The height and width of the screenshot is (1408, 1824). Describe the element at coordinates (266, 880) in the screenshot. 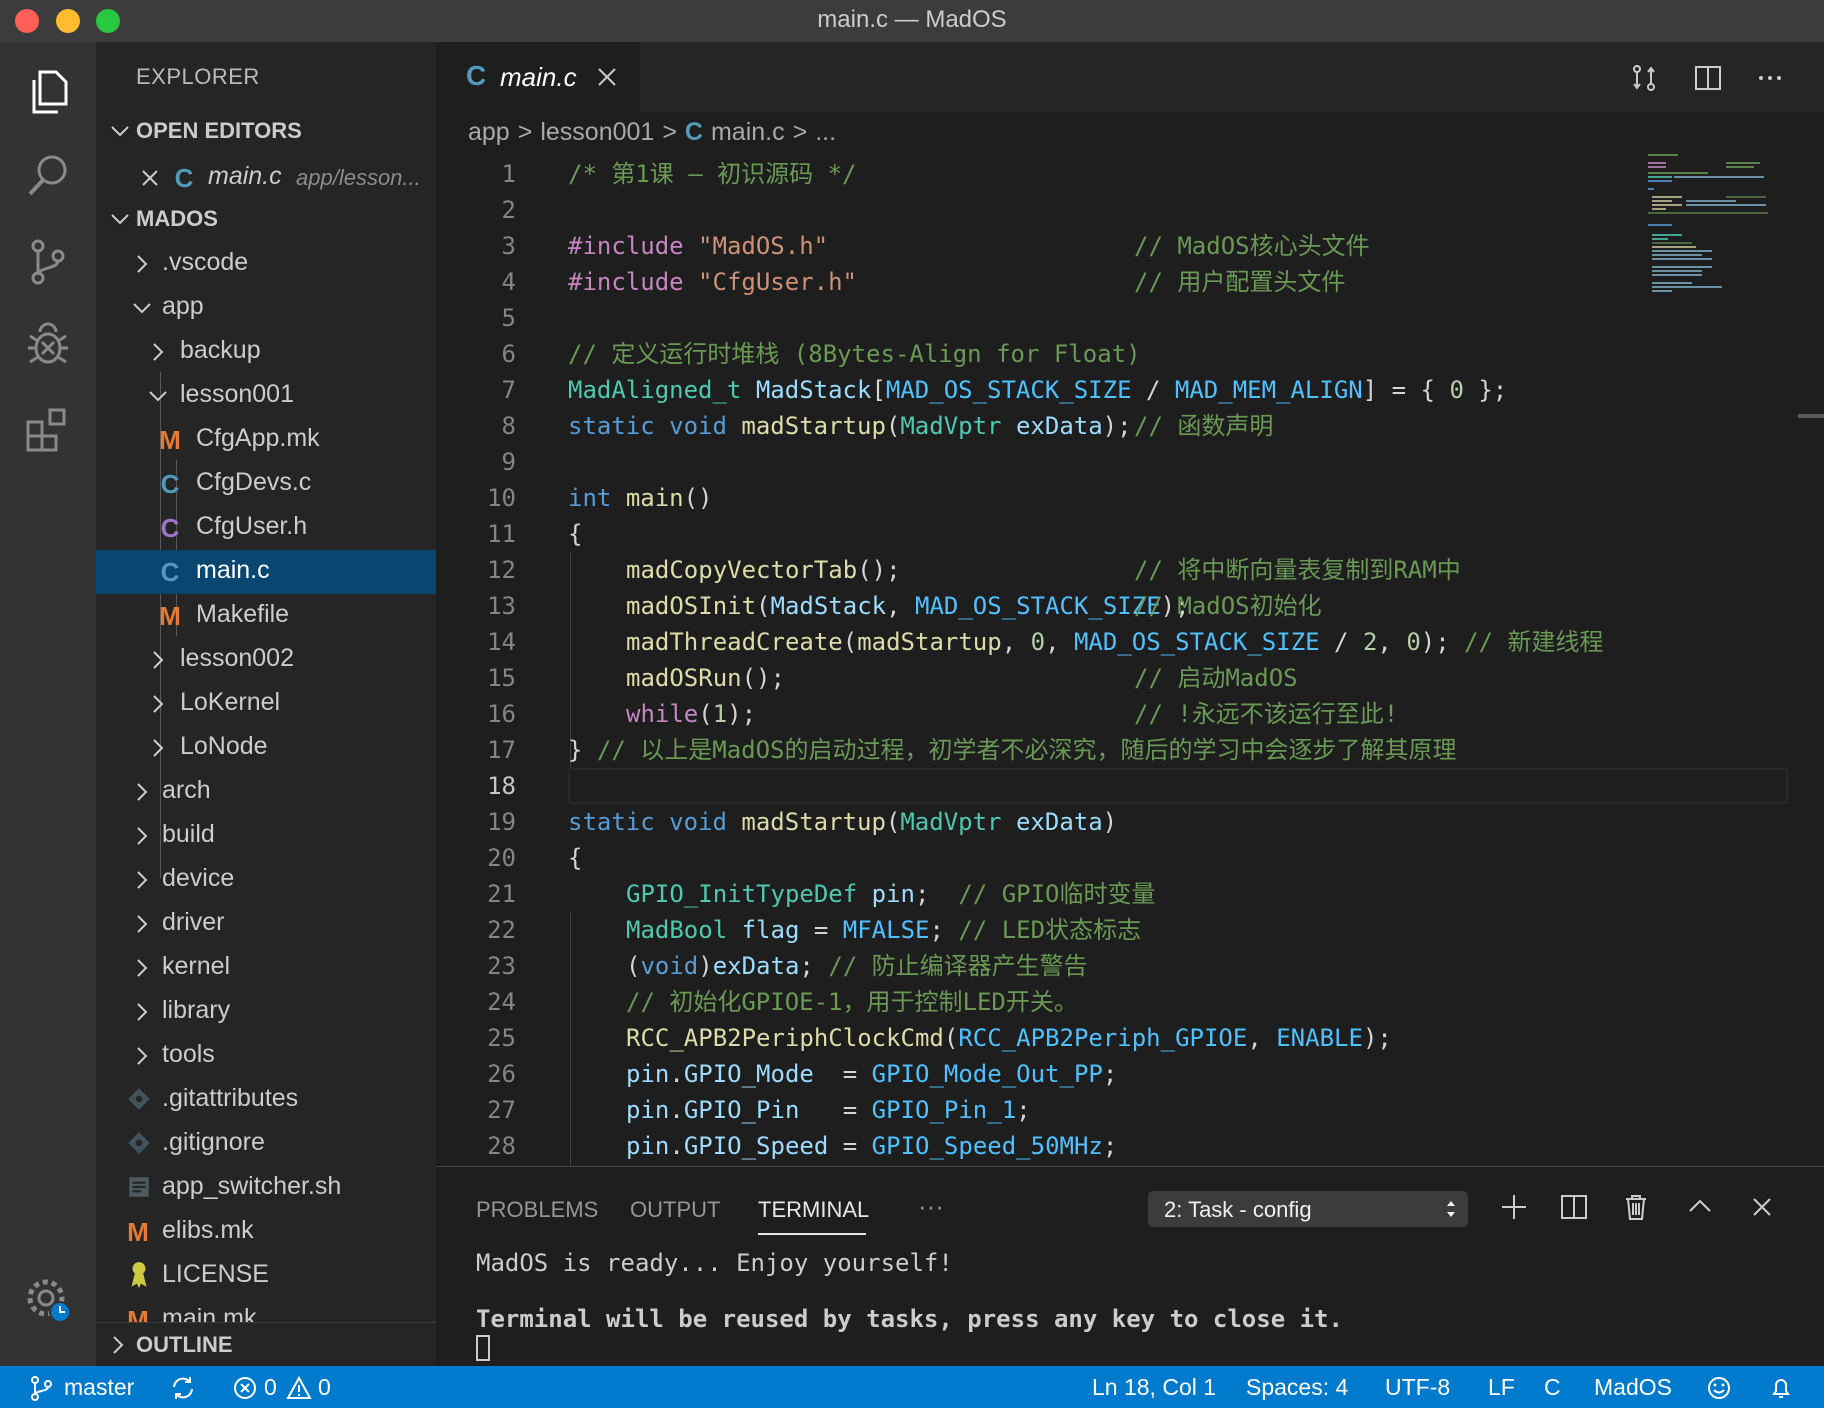

I see `tree-folder: device` at that location.